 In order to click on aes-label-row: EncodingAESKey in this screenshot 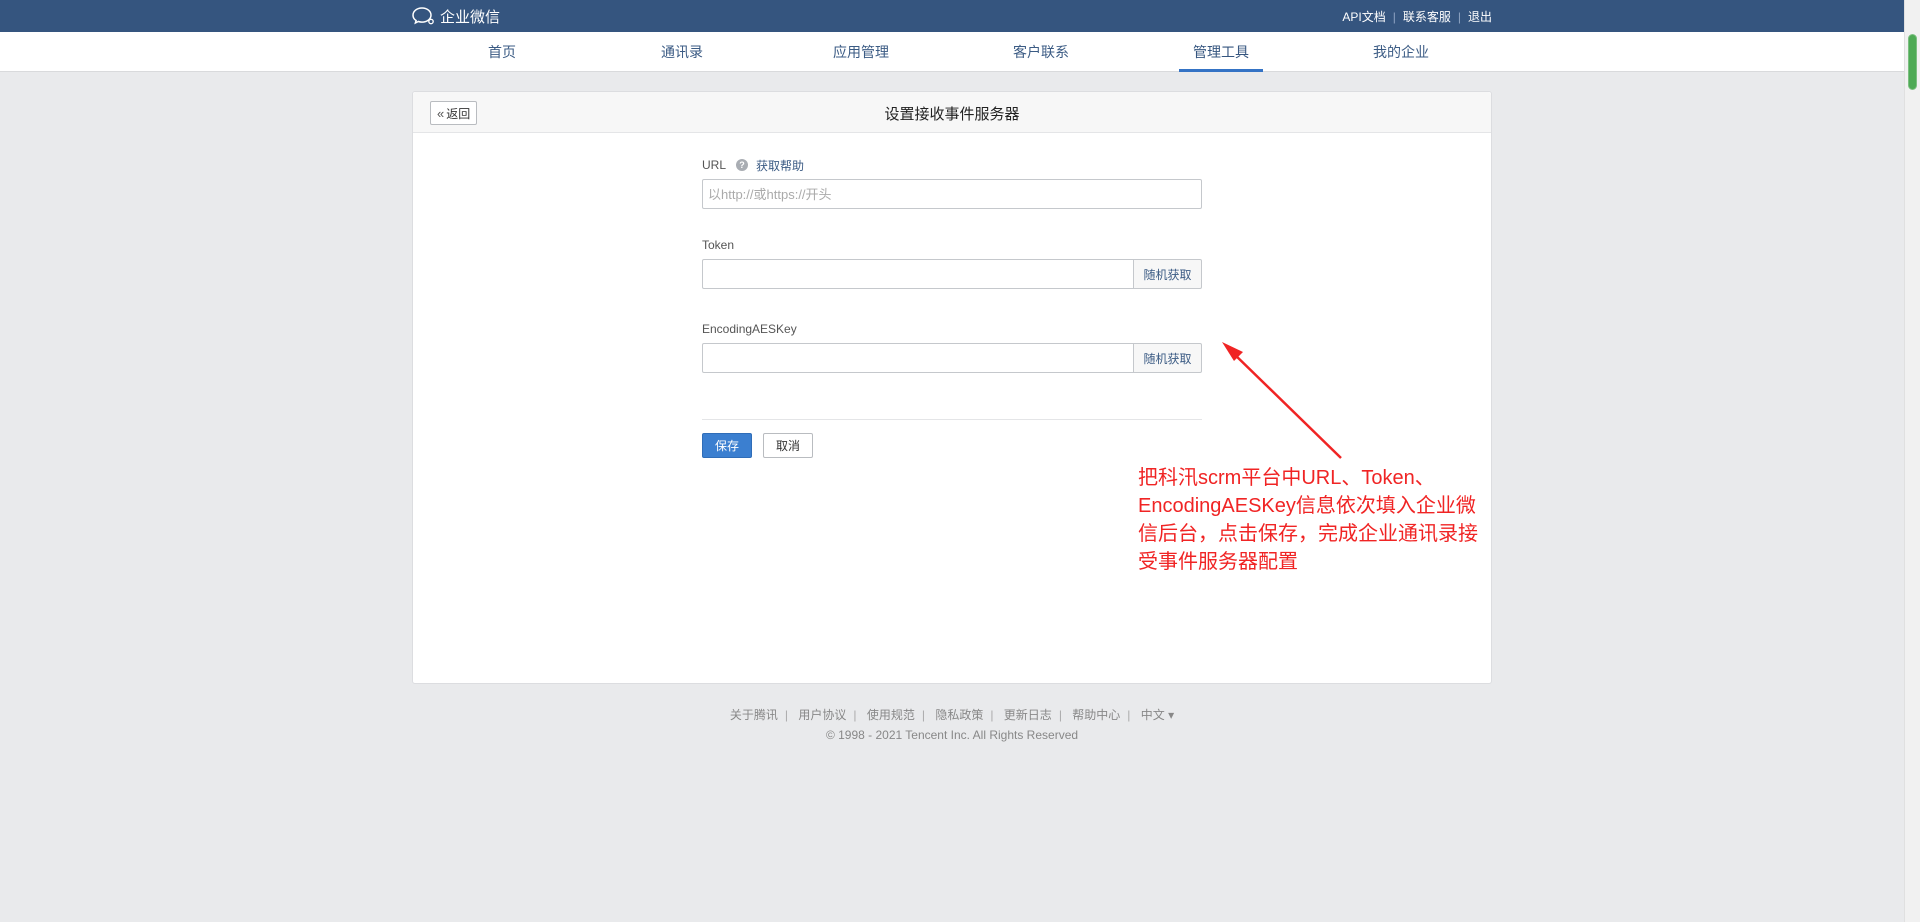, I will do `click(952, 329)`.